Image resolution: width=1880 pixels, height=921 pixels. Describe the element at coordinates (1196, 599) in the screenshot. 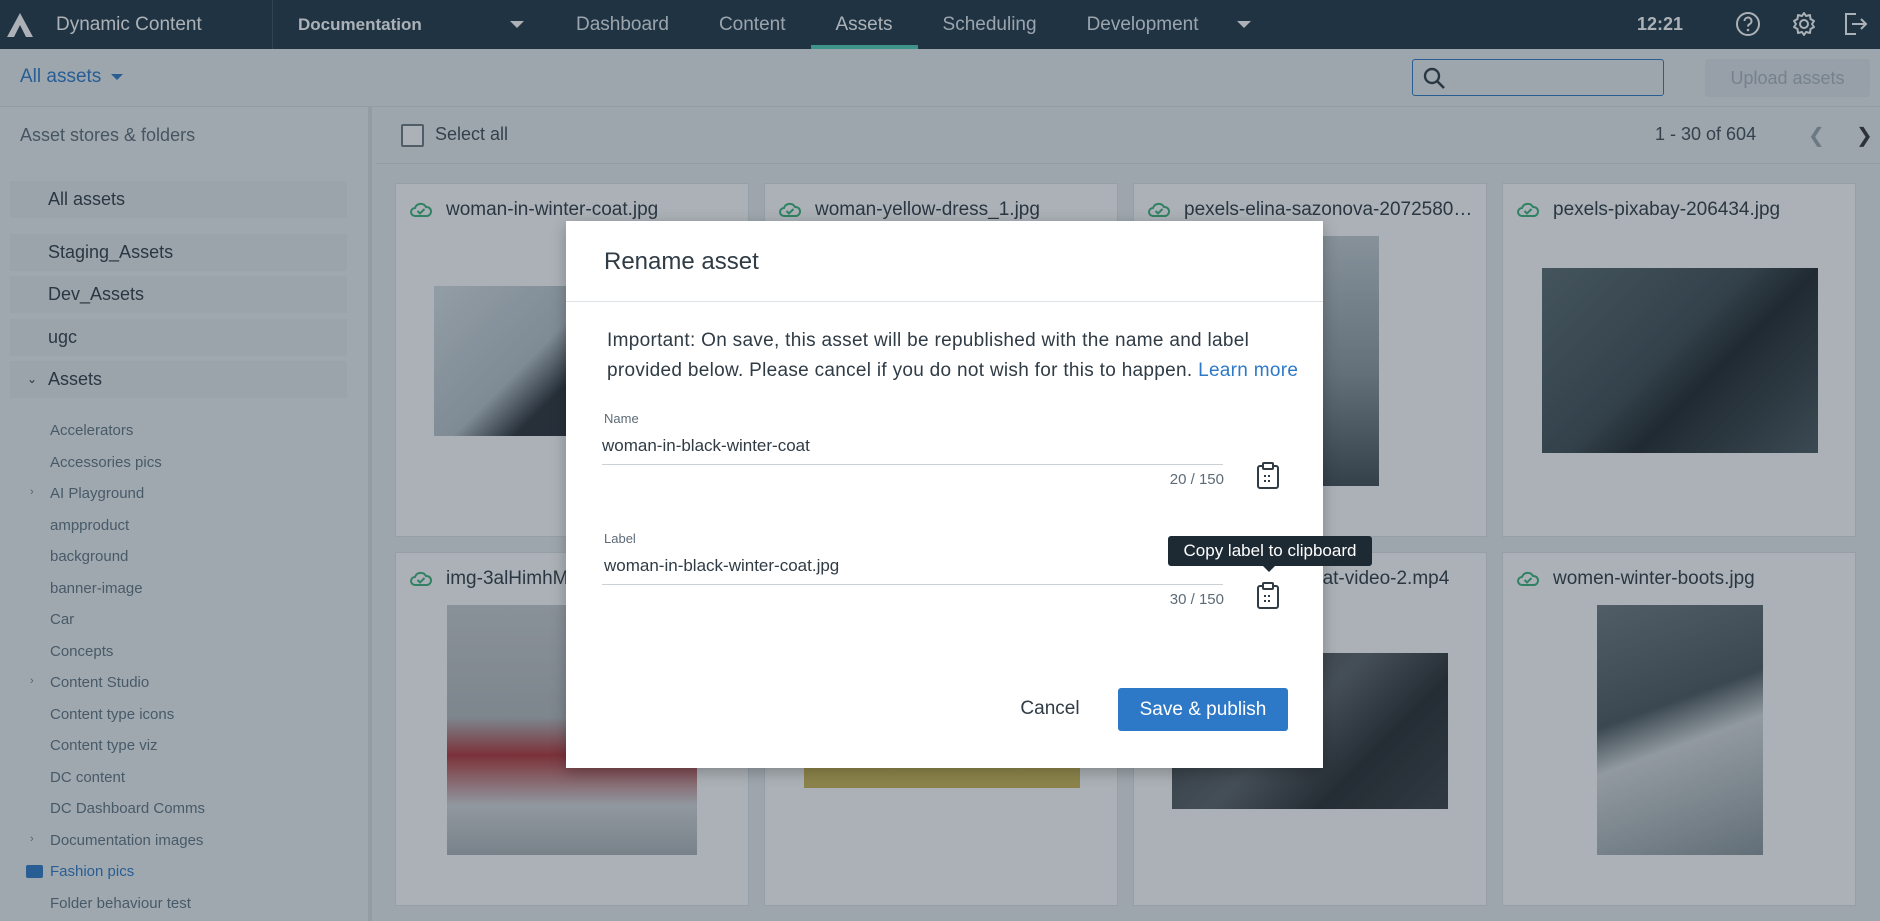

I see `label-char-count: 30 / 150` at that location.